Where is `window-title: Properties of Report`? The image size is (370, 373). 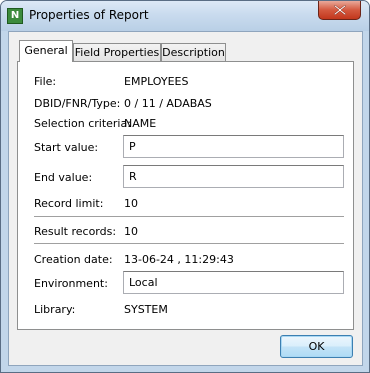 window-title: Properties of Report is located at coordinates (89, 15).